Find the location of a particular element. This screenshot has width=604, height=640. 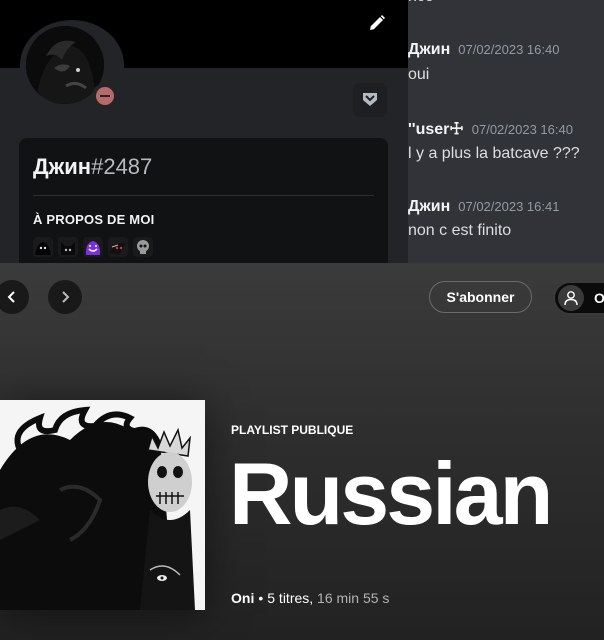

back-button is located at coordinates (14, 297).